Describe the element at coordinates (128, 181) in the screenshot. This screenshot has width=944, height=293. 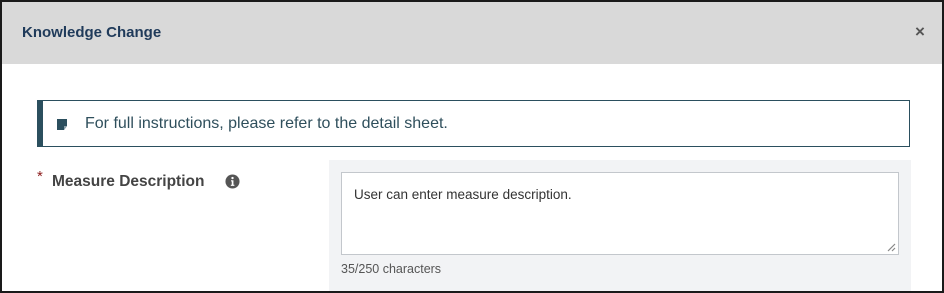
I see `measure-description-label: Measure Description` at that location.